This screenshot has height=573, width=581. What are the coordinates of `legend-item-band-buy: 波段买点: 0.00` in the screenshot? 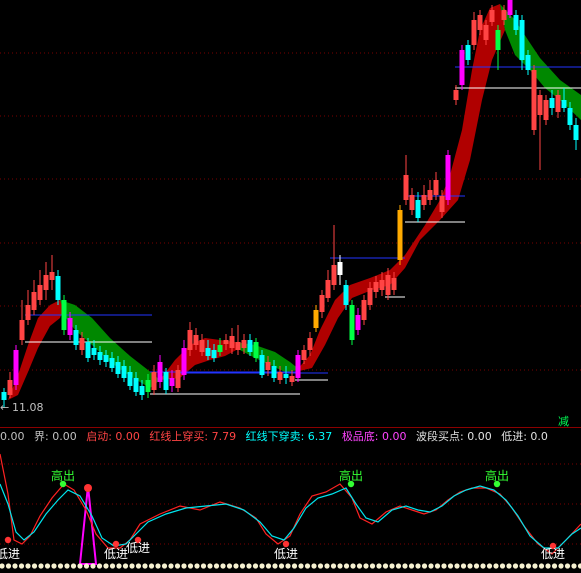 It's located at (454, 436).